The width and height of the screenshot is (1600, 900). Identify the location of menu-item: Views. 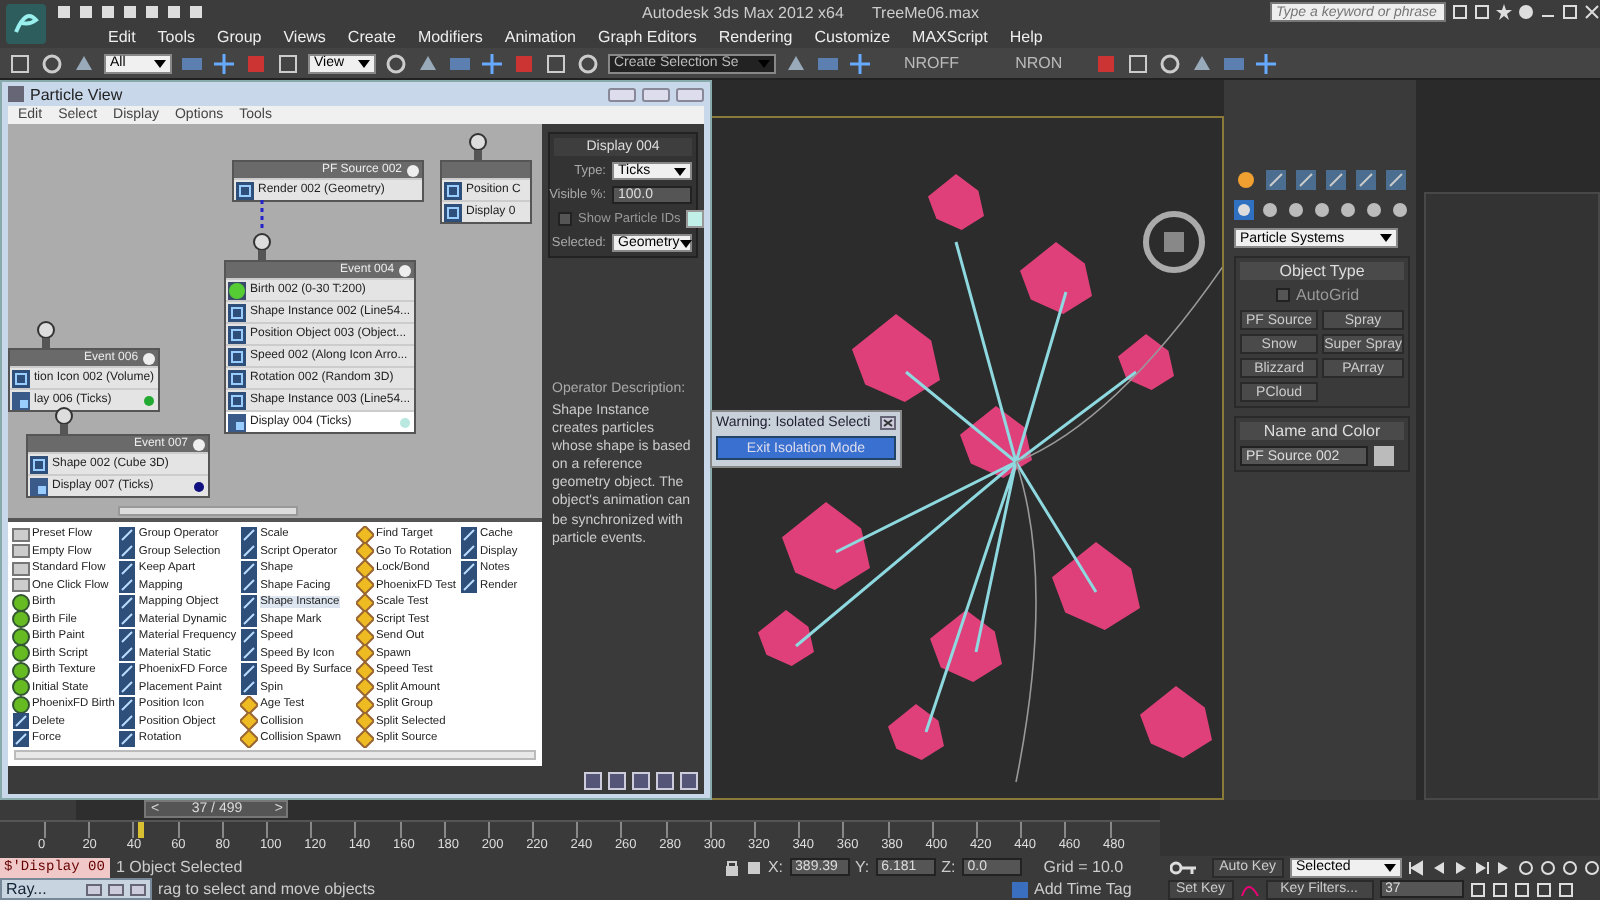
(304, 36).